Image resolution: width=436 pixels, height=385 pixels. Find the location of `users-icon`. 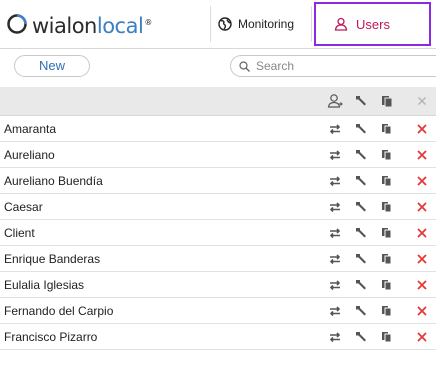

users-icon is located at coordinates (341, 24).